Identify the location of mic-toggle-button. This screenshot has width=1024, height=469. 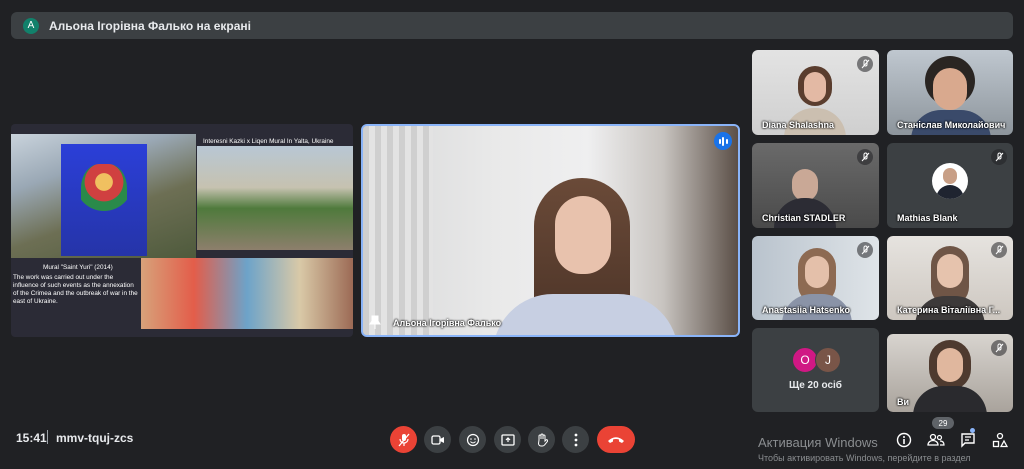
(403, 439).